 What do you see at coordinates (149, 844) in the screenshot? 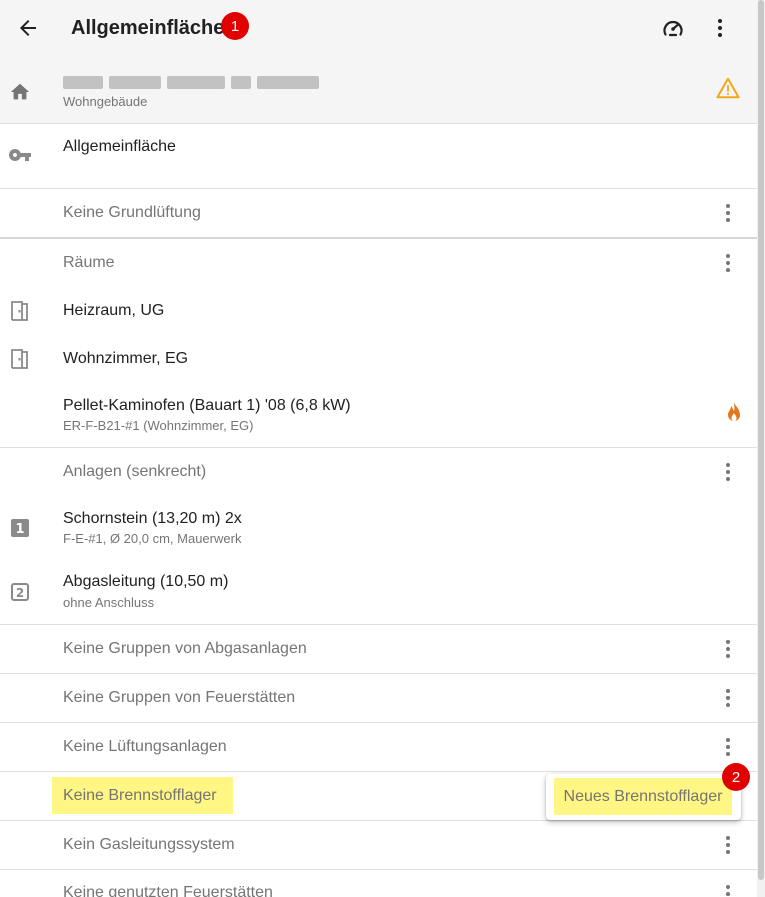
I see `gas-line-label: Kein Gasleitungssystem` at bounding box center [149, 844].